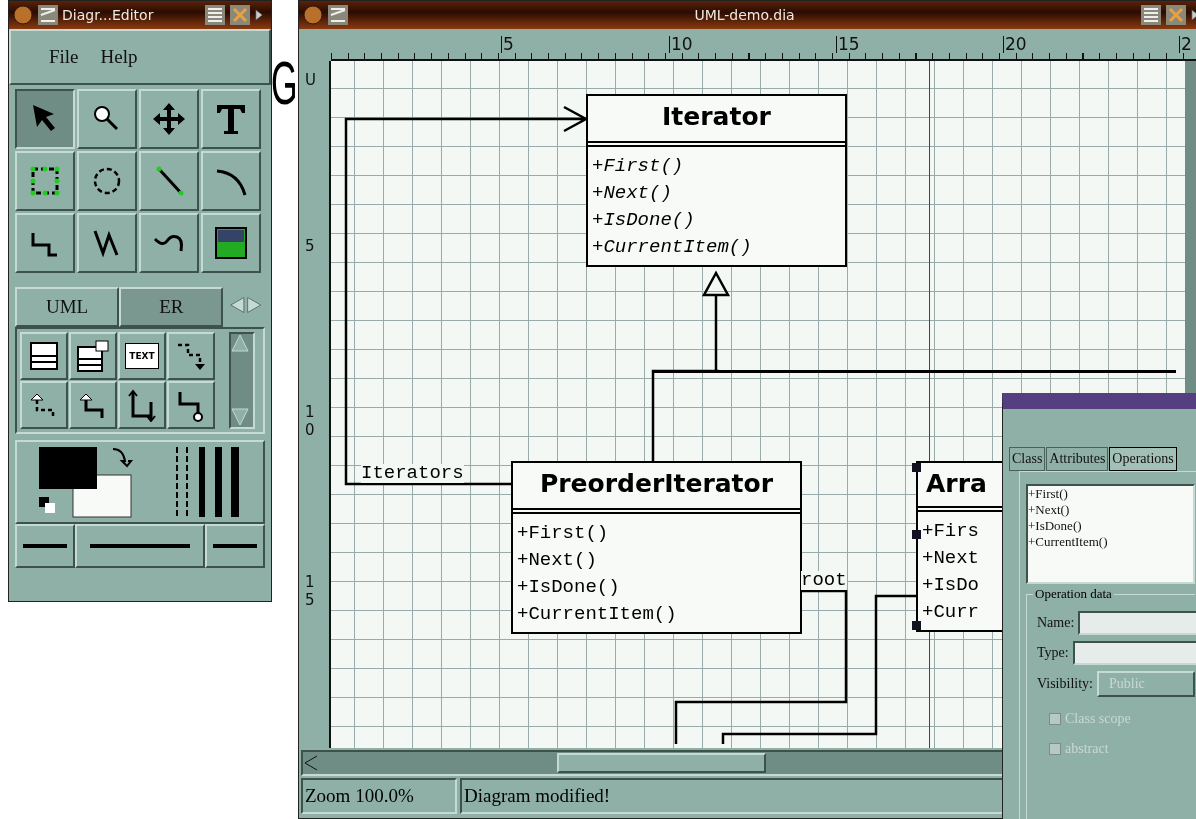 The height and width of the screenshot is (819, 1196). Describe the element at coordinates (311, 80) in the screenshot. I see `ruler-number: U` at that location.